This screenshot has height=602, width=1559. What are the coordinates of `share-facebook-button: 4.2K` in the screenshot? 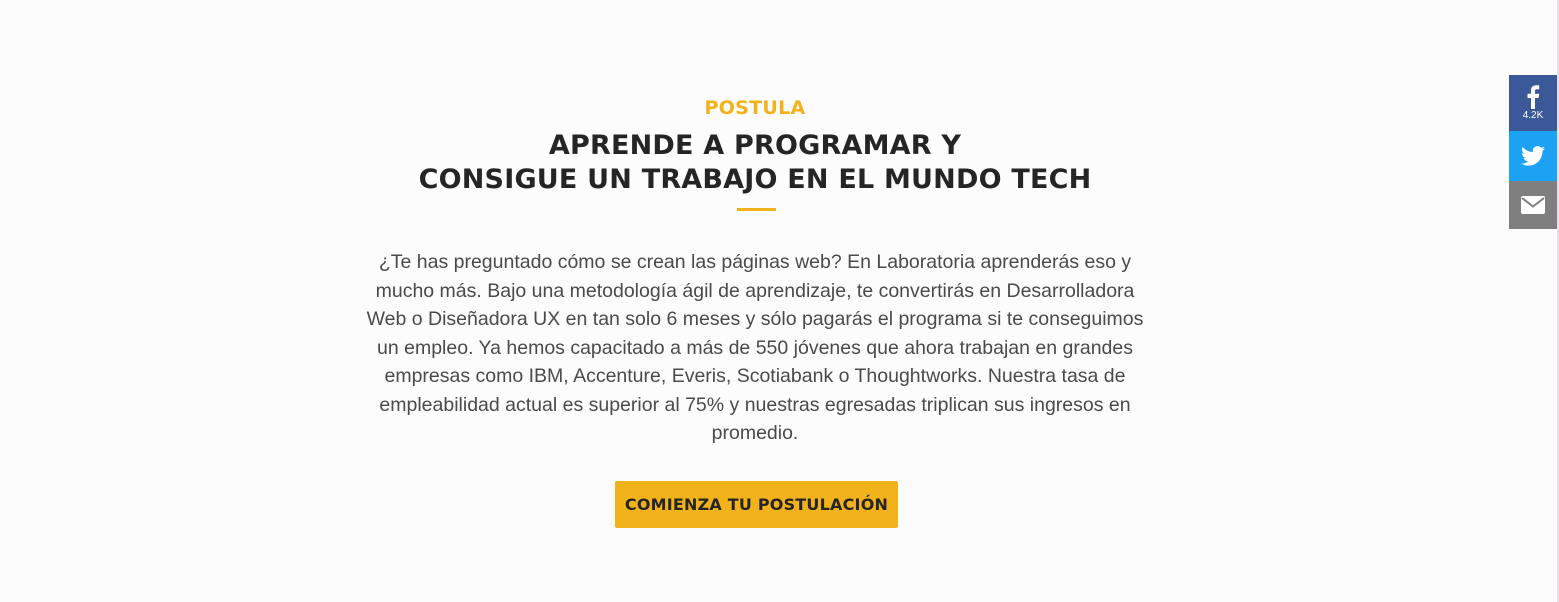 It's located at (1533, 103).